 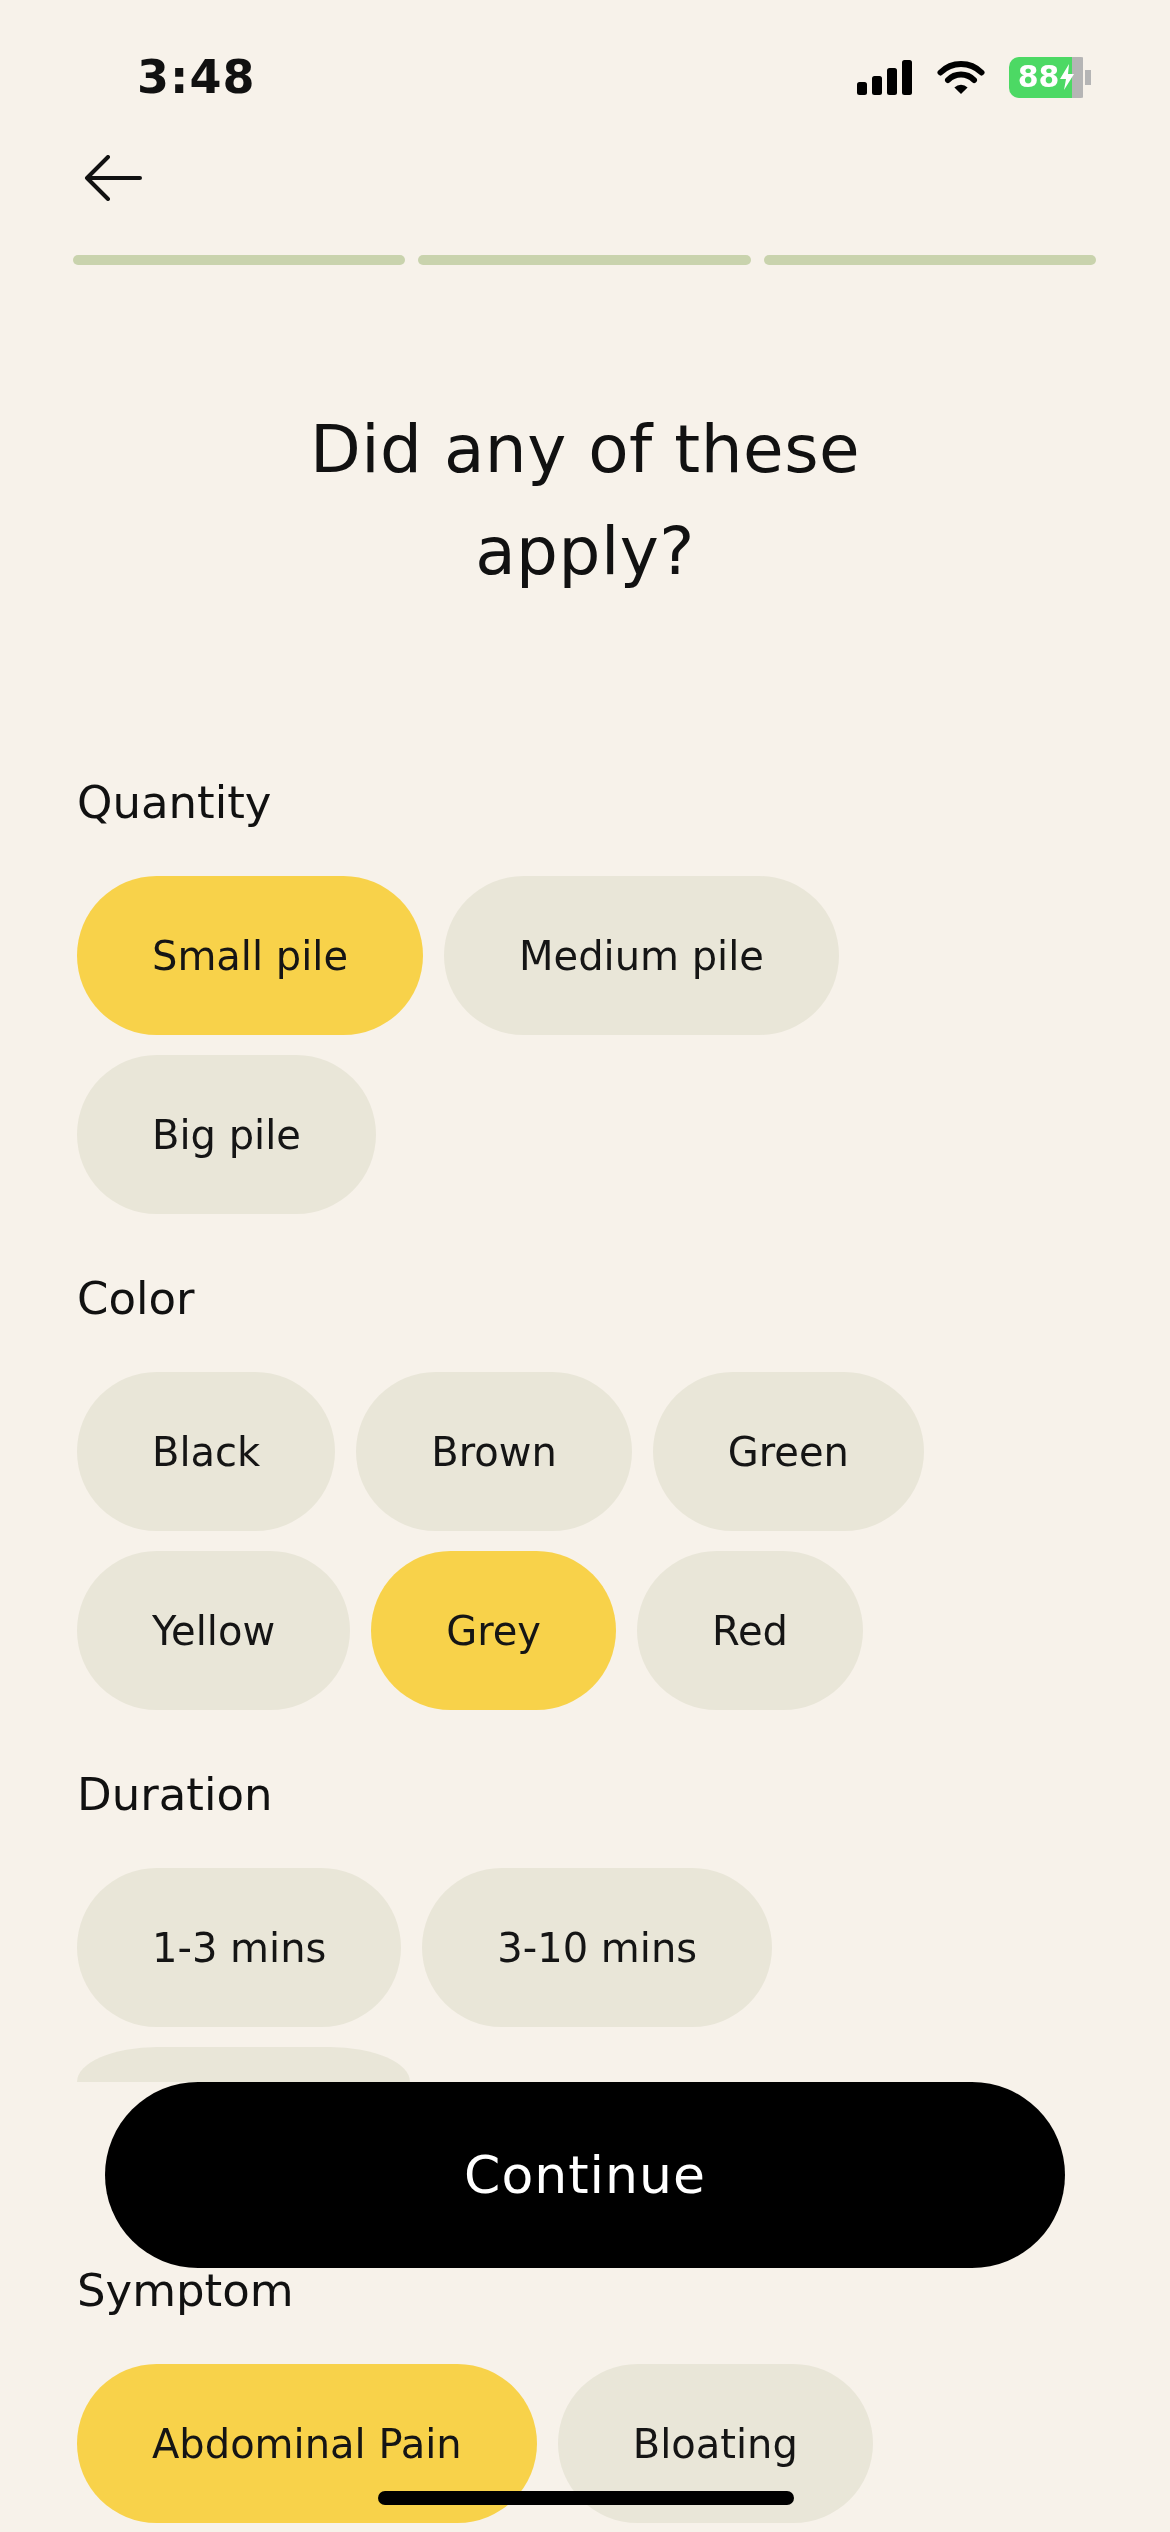 What do you see at coordinates (307, 2443) in the screenshot?
I see `option-chip: Abdominal Pain` at bounding box center [307, 2443].